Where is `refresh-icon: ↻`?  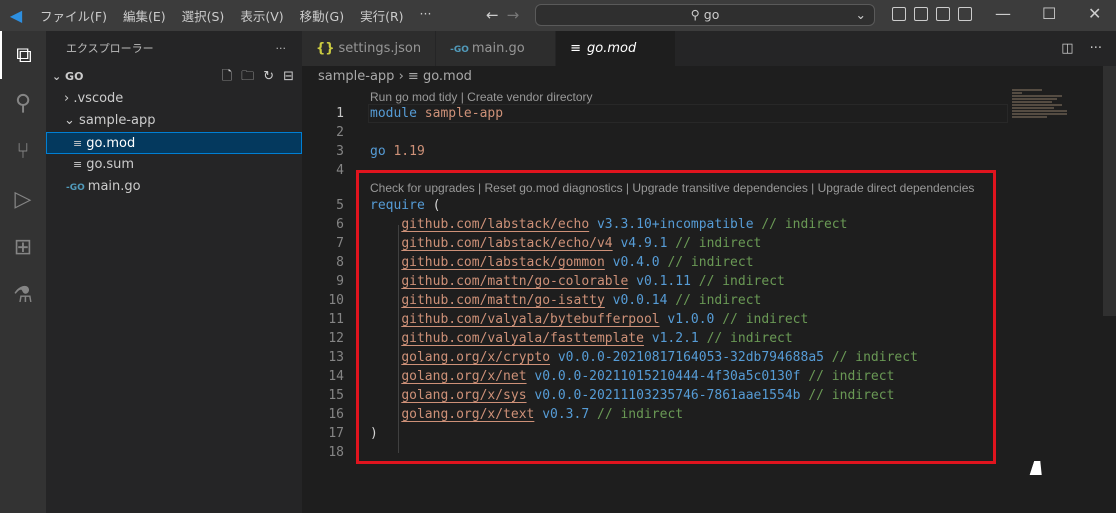
refresh-icon: ↻ is located at coordinates (268, 77).